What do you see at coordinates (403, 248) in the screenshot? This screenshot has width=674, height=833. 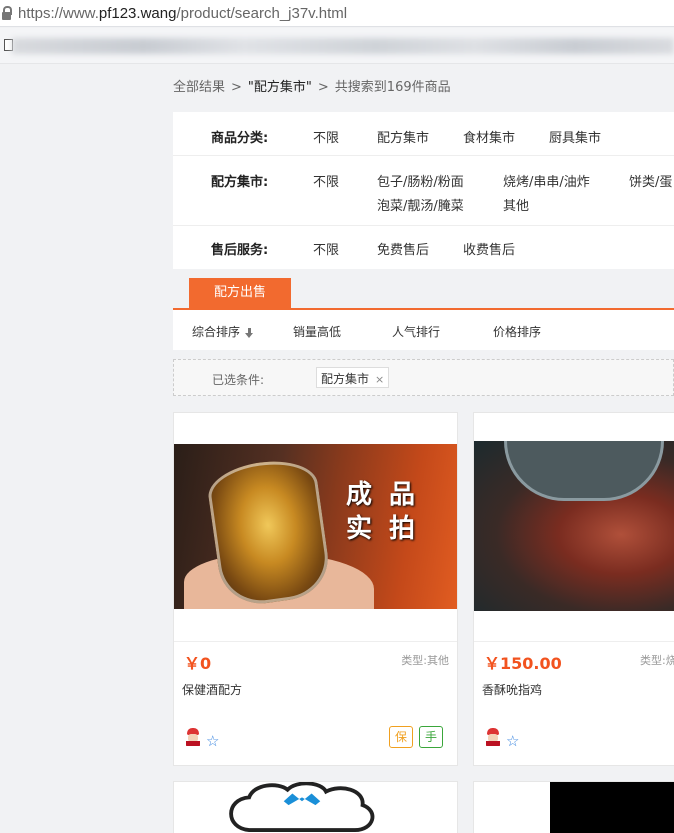 I see `filter-option: 免费售后` at bounding box center [403, 248].